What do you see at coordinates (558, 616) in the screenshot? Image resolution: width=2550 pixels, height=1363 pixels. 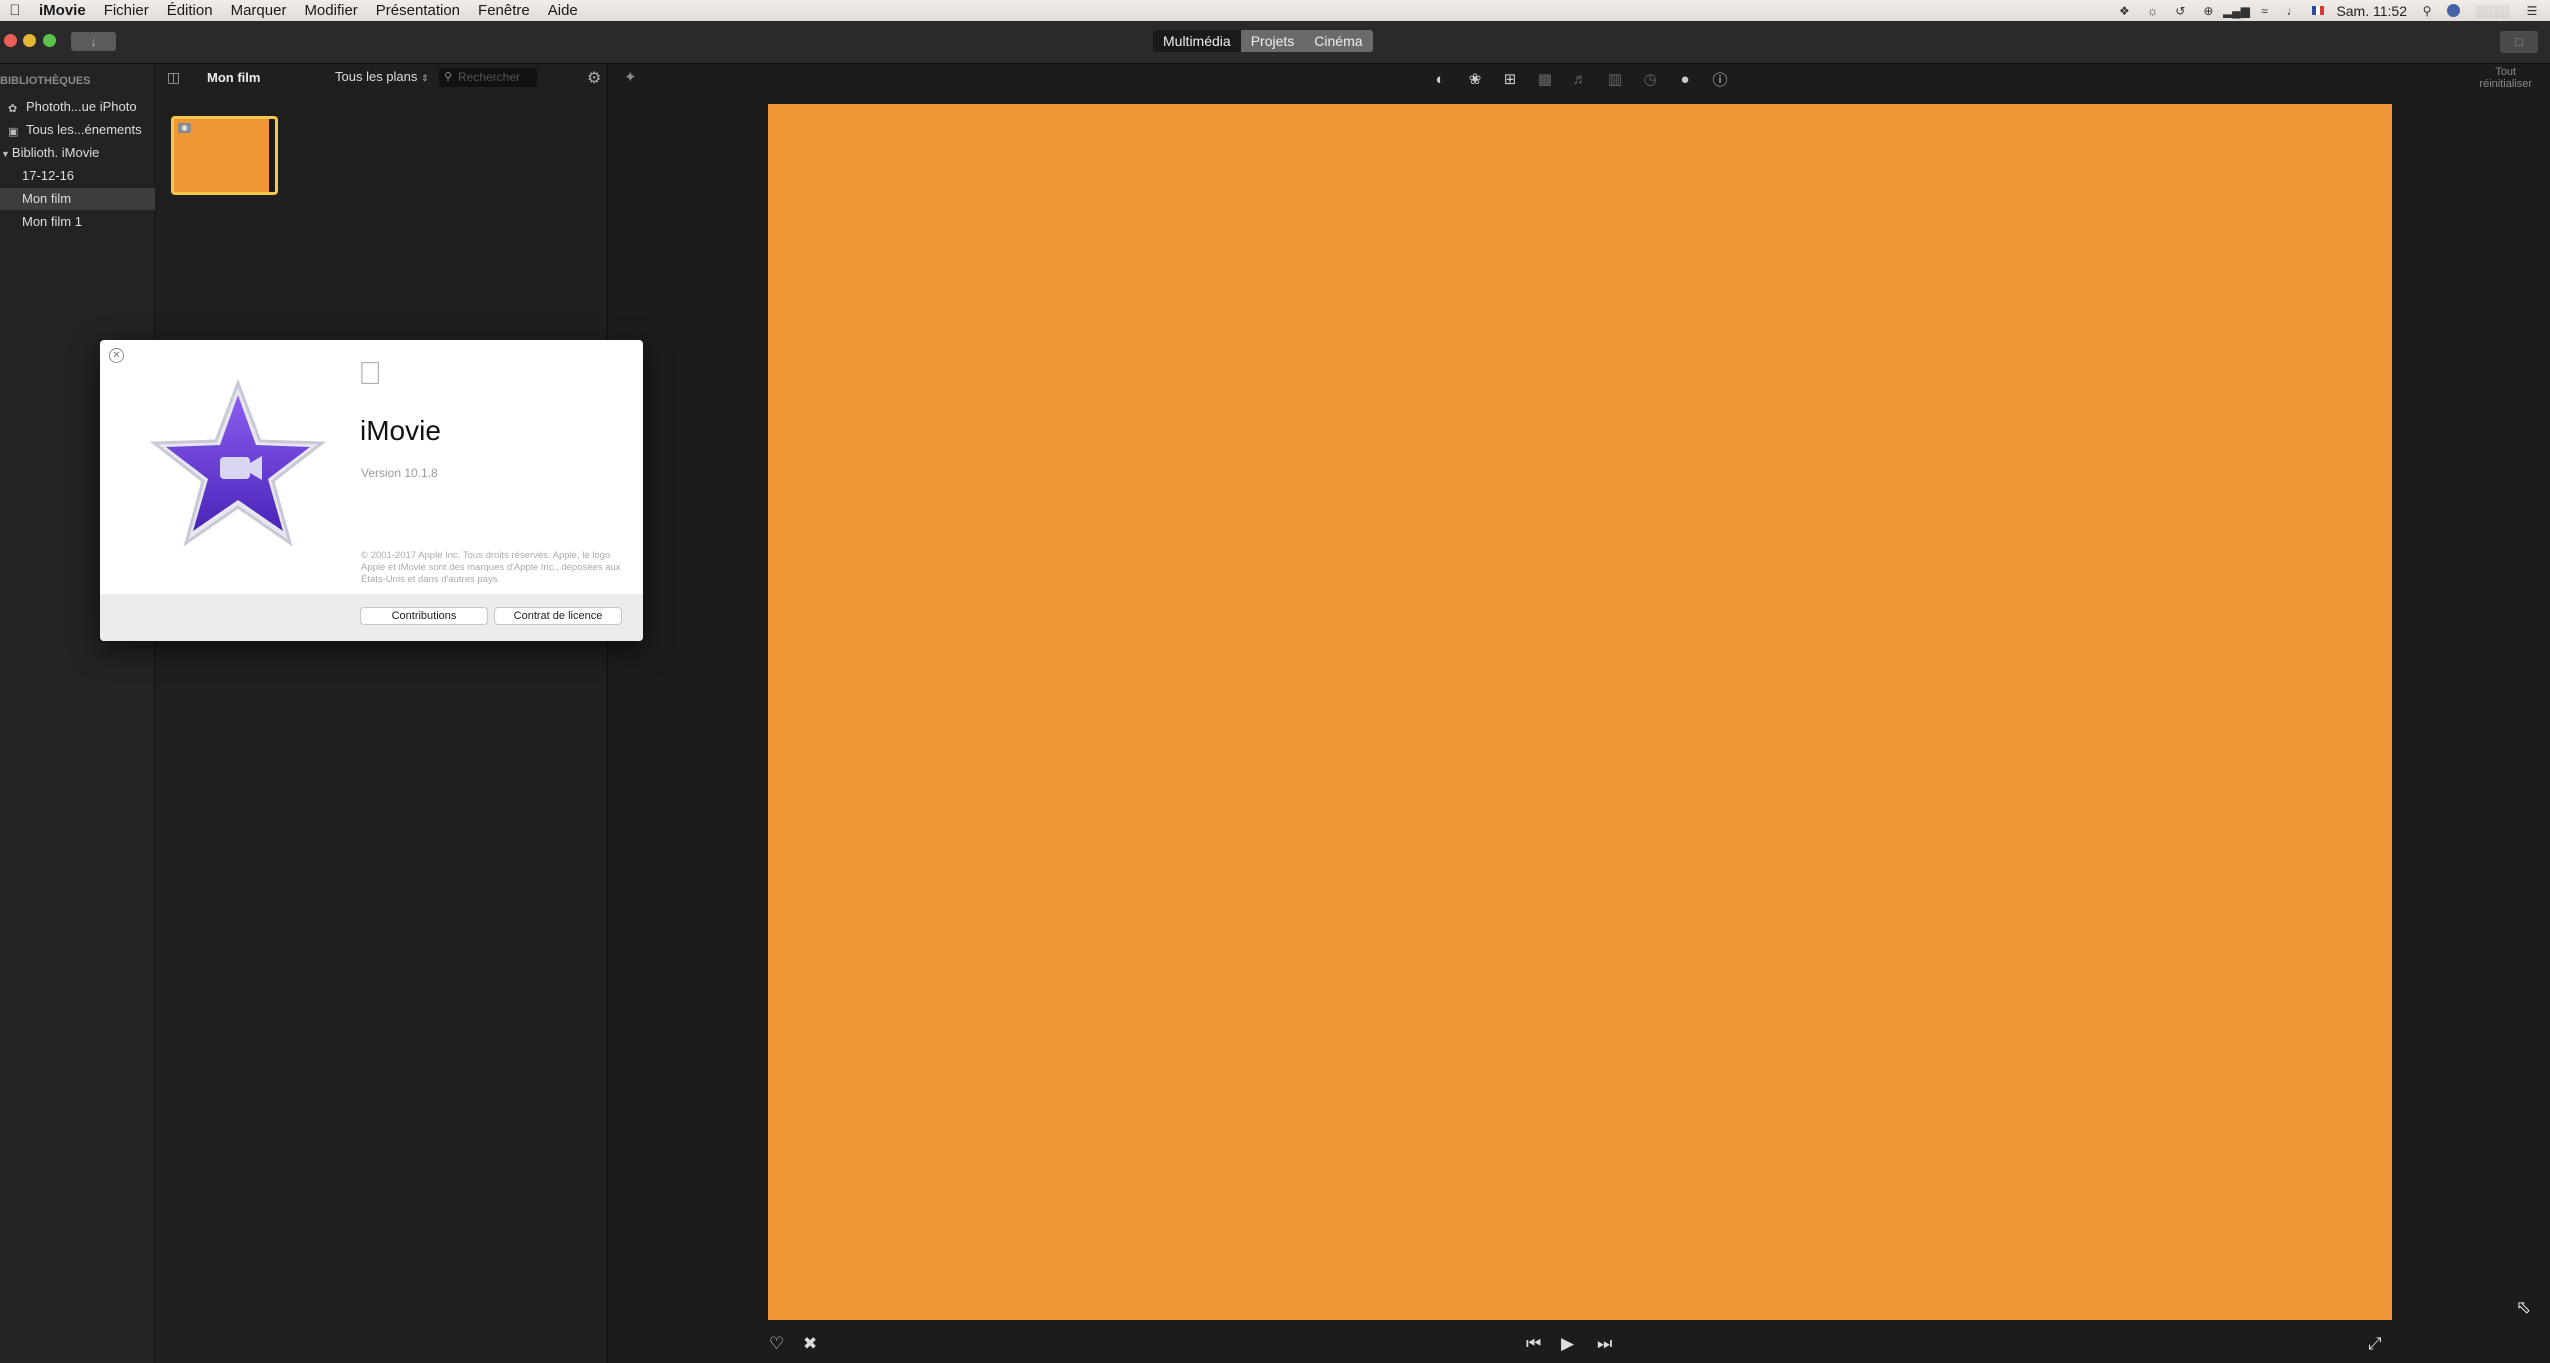 I see `license-agreement-button: Contrat de licence` at bounding box center [558, 616].